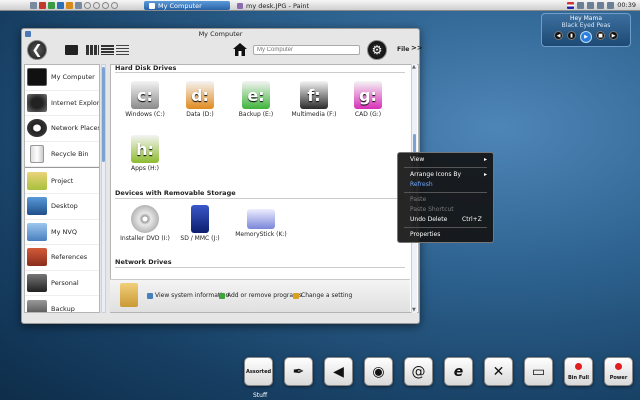 This screenshot has height=400, width=640. What do you see at coordinates (62, 104) in the screenshot?
I see `sidebar-item-internet-explorer: Internet Explorer` at bounding box center [62, 104].